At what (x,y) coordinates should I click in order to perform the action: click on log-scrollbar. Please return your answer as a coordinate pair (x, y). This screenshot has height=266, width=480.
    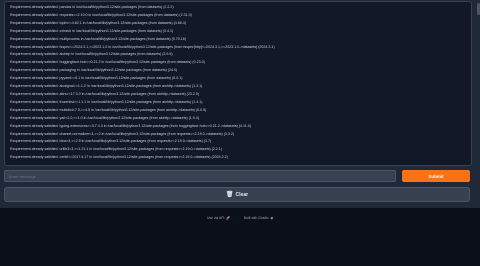
    Looking at the image, I should click on (478, 82).